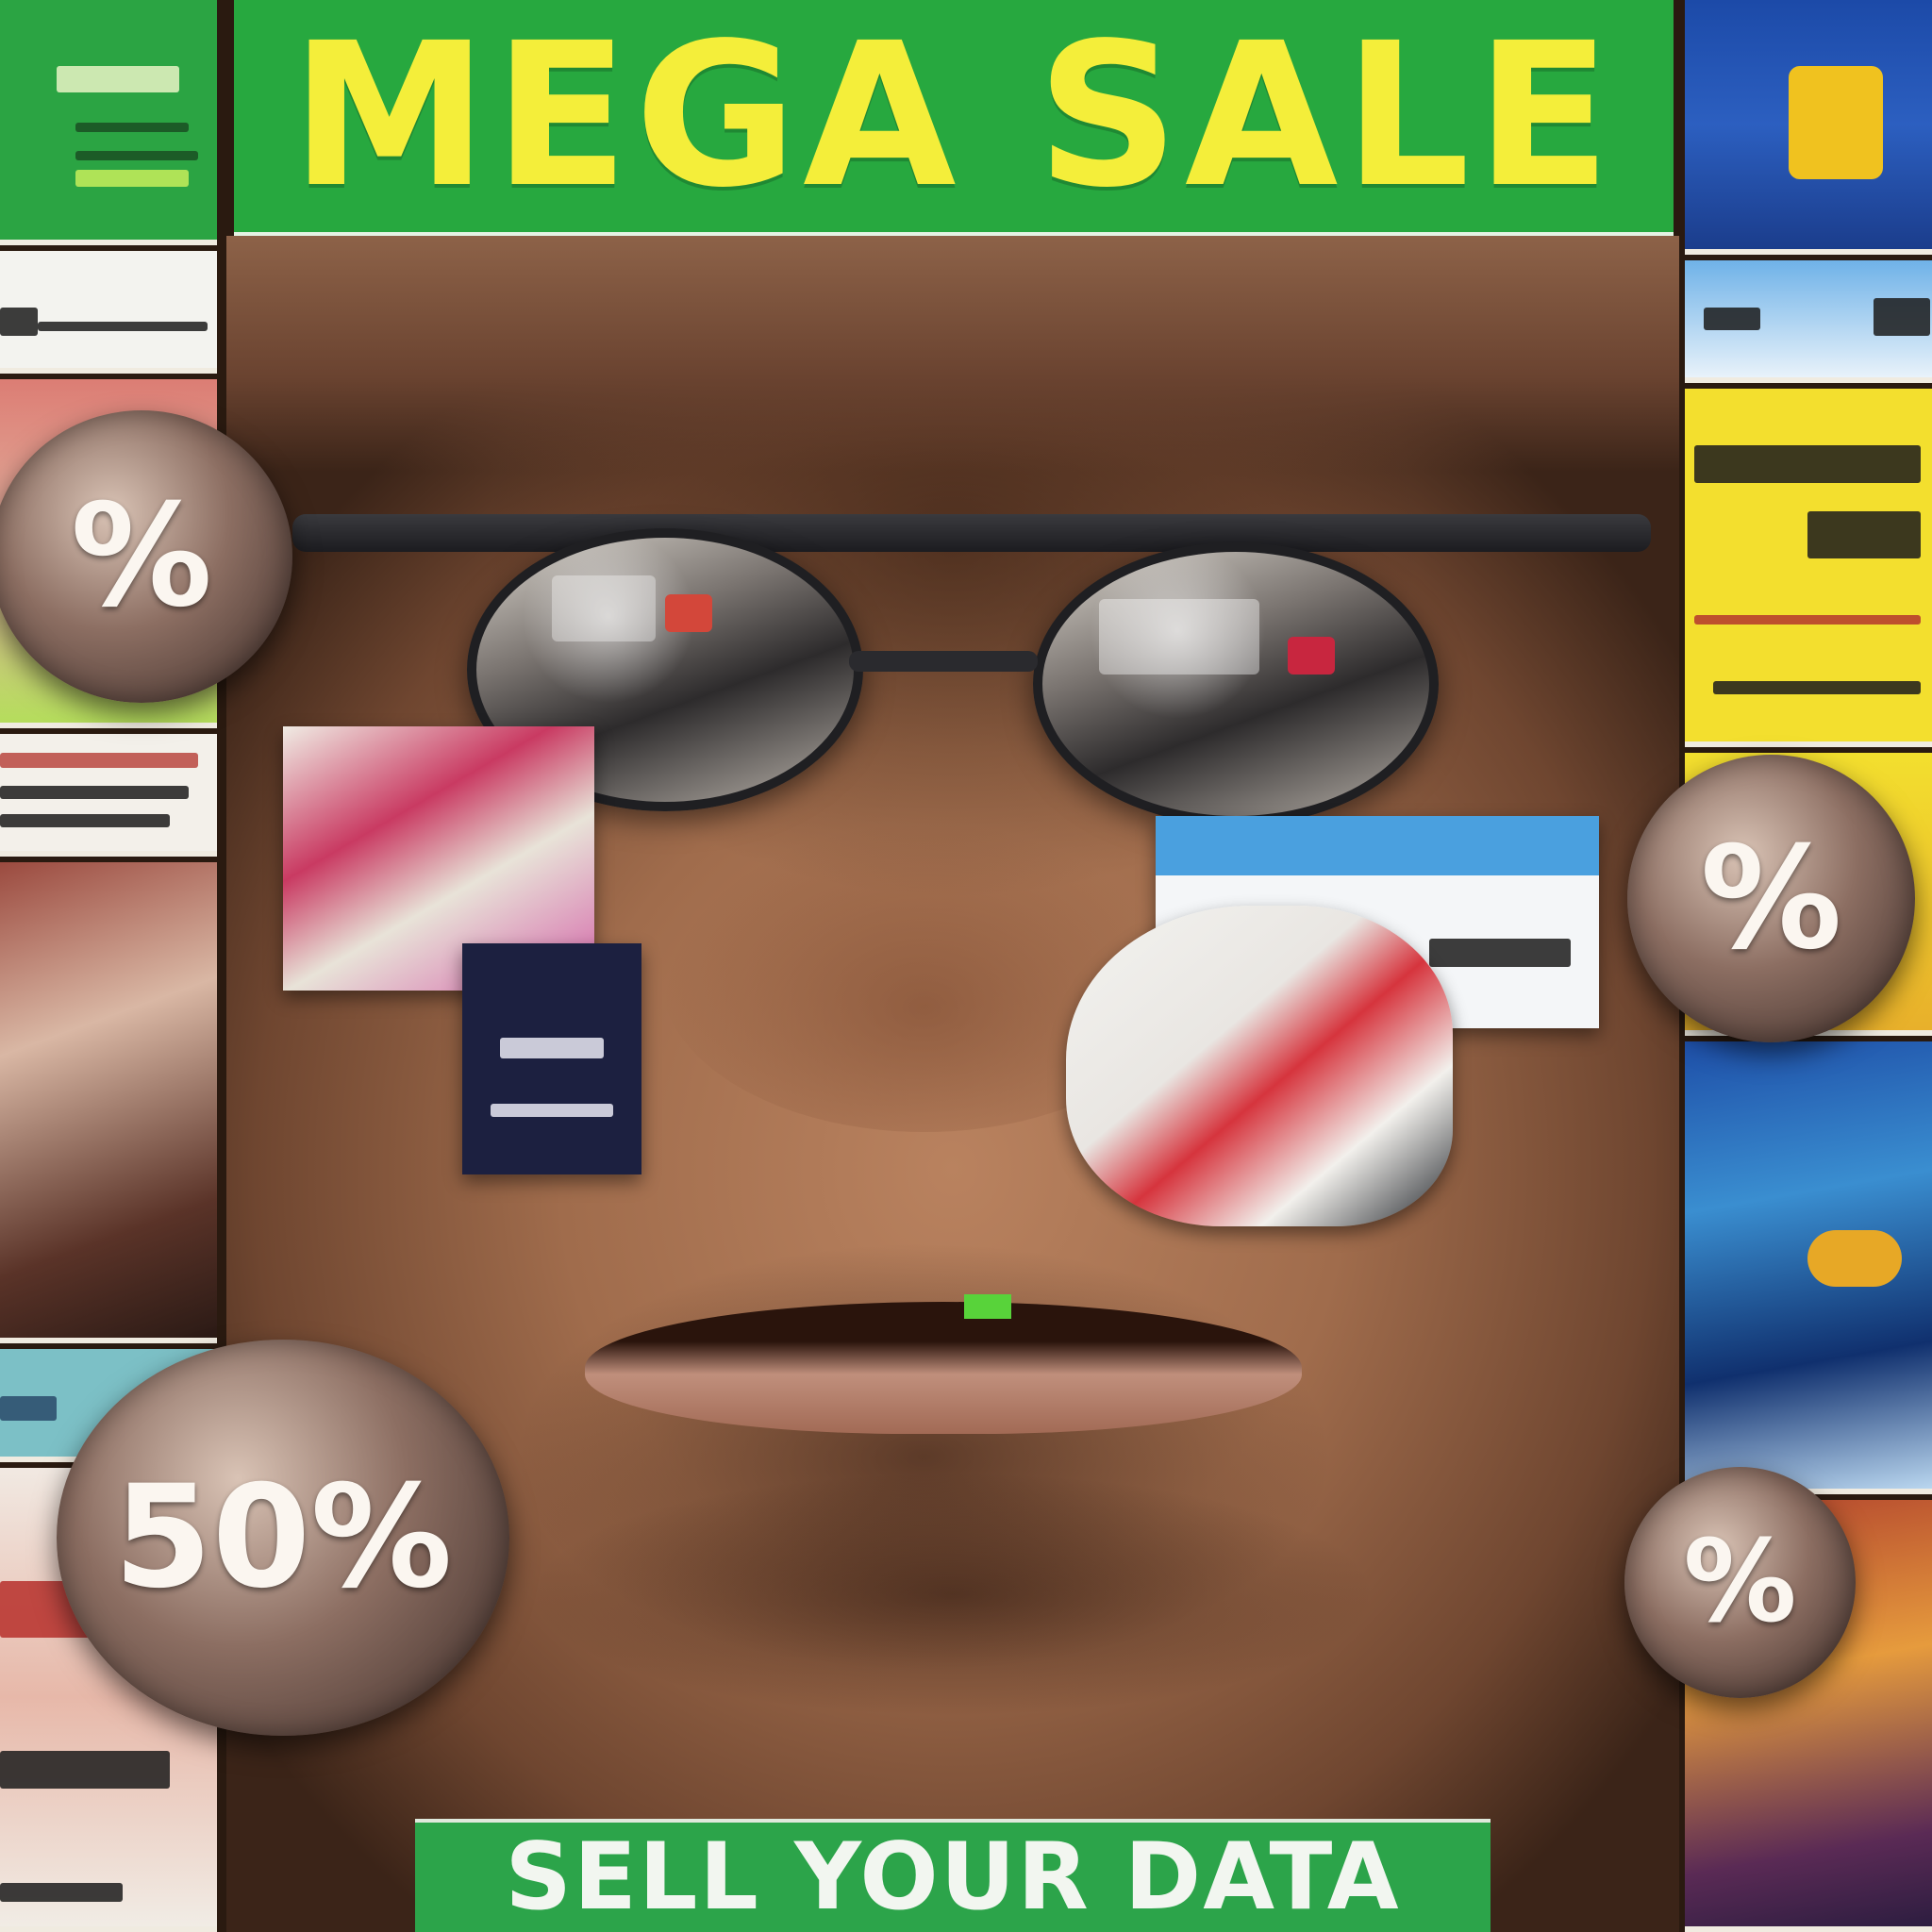  Describe the element at coordinates (971, 533) in the screenshot. I see `sunglasses-frame` at that location.